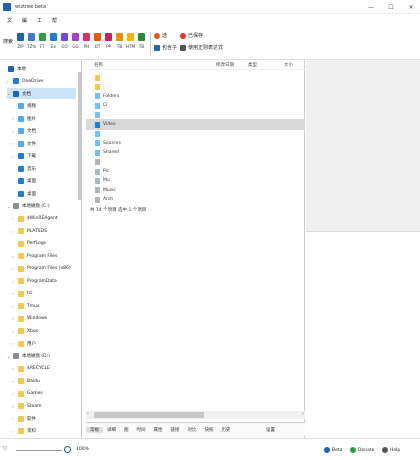 This screenshot has width=420, height=460. Describe the element at coordinates (226, 430) in the screenshot. I see `tab-history: 历史` at that location.